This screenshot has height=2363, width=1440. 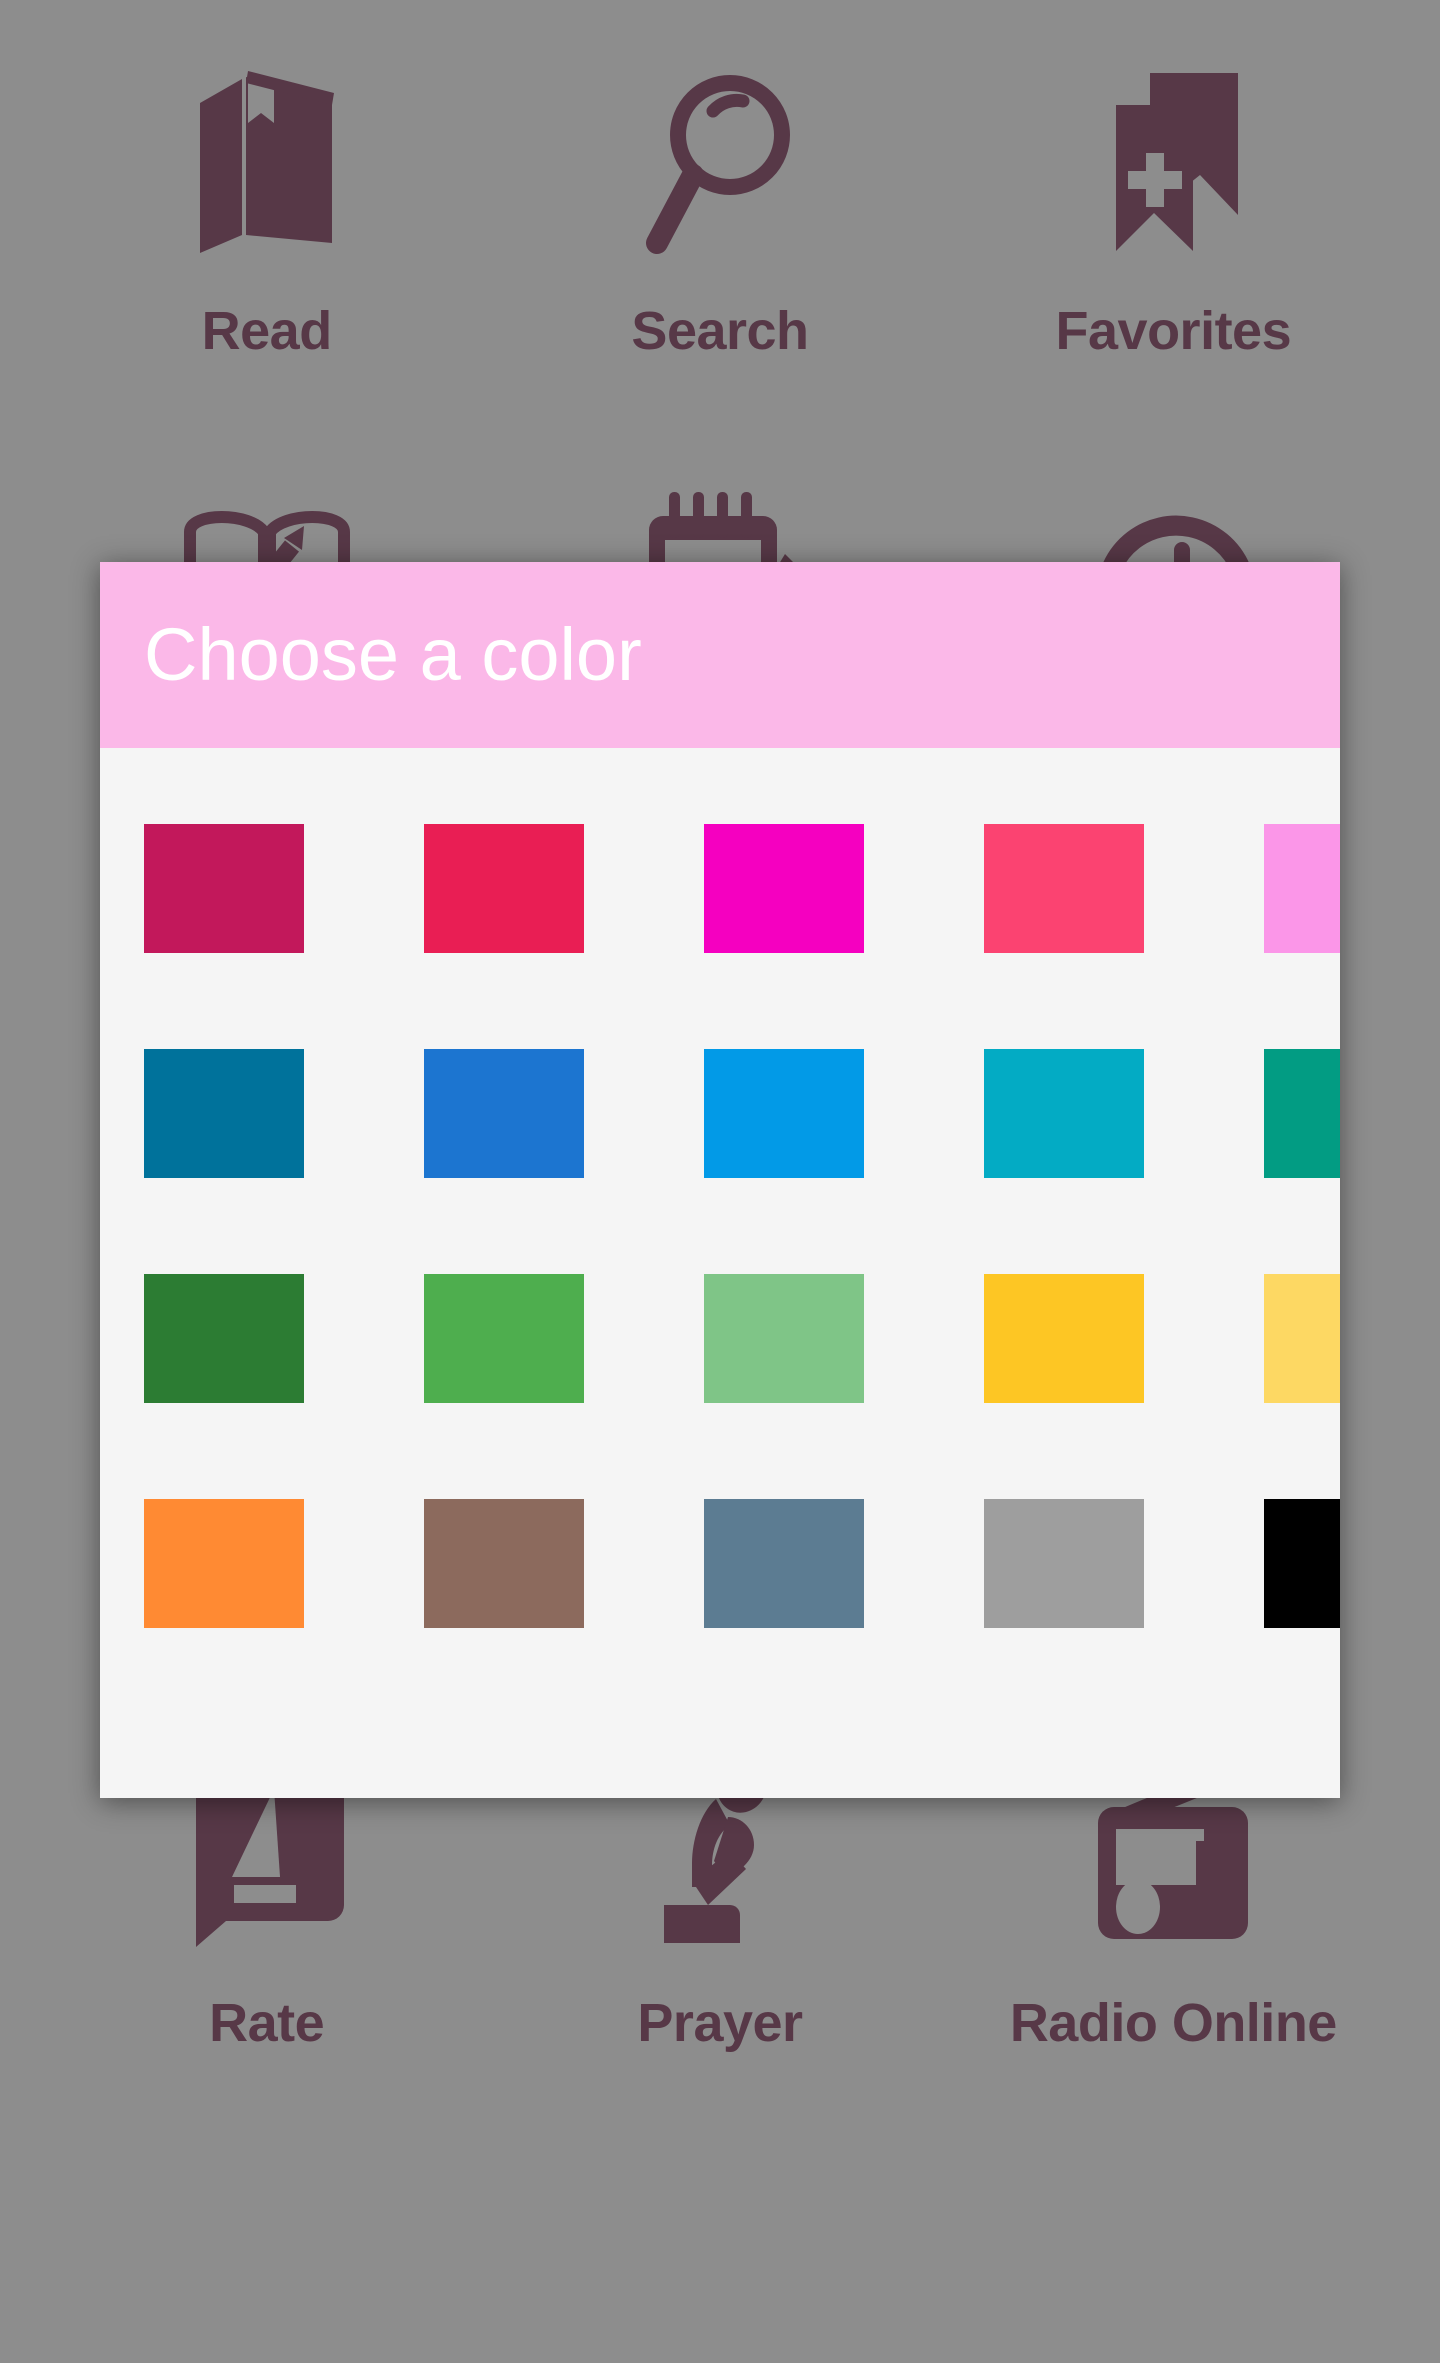 What do you see at coordinates (784, 888) in the screenshot?
I see `color-swatch-magenta` at bounding box center [784, 888].